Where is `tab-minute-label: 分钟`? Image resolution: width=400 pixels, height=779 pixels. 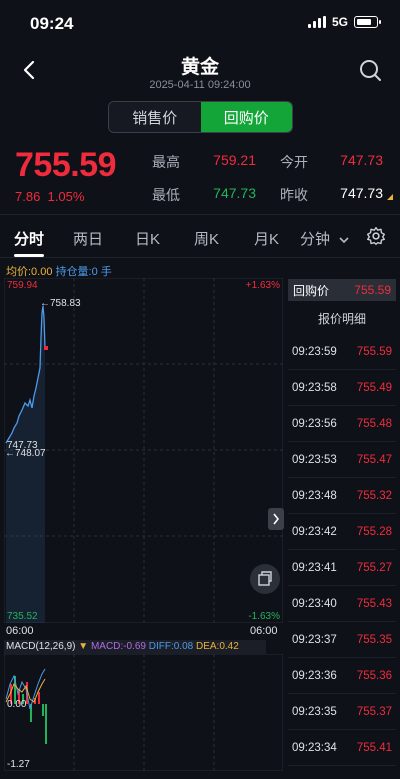 tab-minute-label: 分钟 is located at coordinates (315, 239).